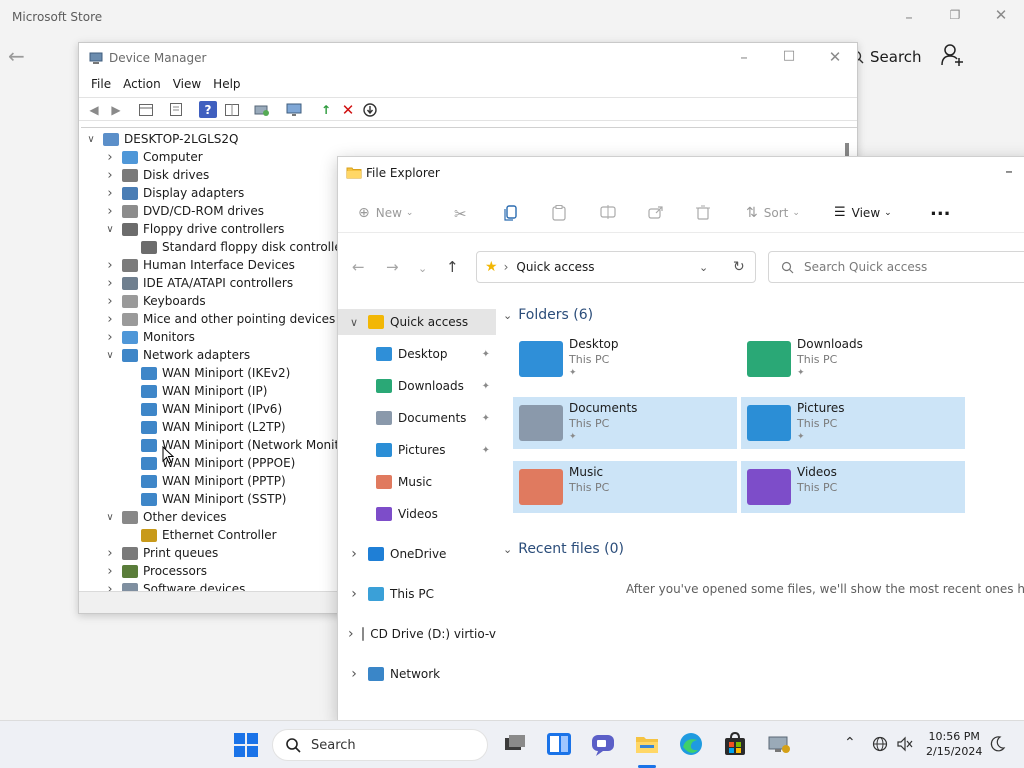 This screenshot has width=1024, height=768. I want to click on device-tree-item: WAN Miniport (IP), so click(195, 391).